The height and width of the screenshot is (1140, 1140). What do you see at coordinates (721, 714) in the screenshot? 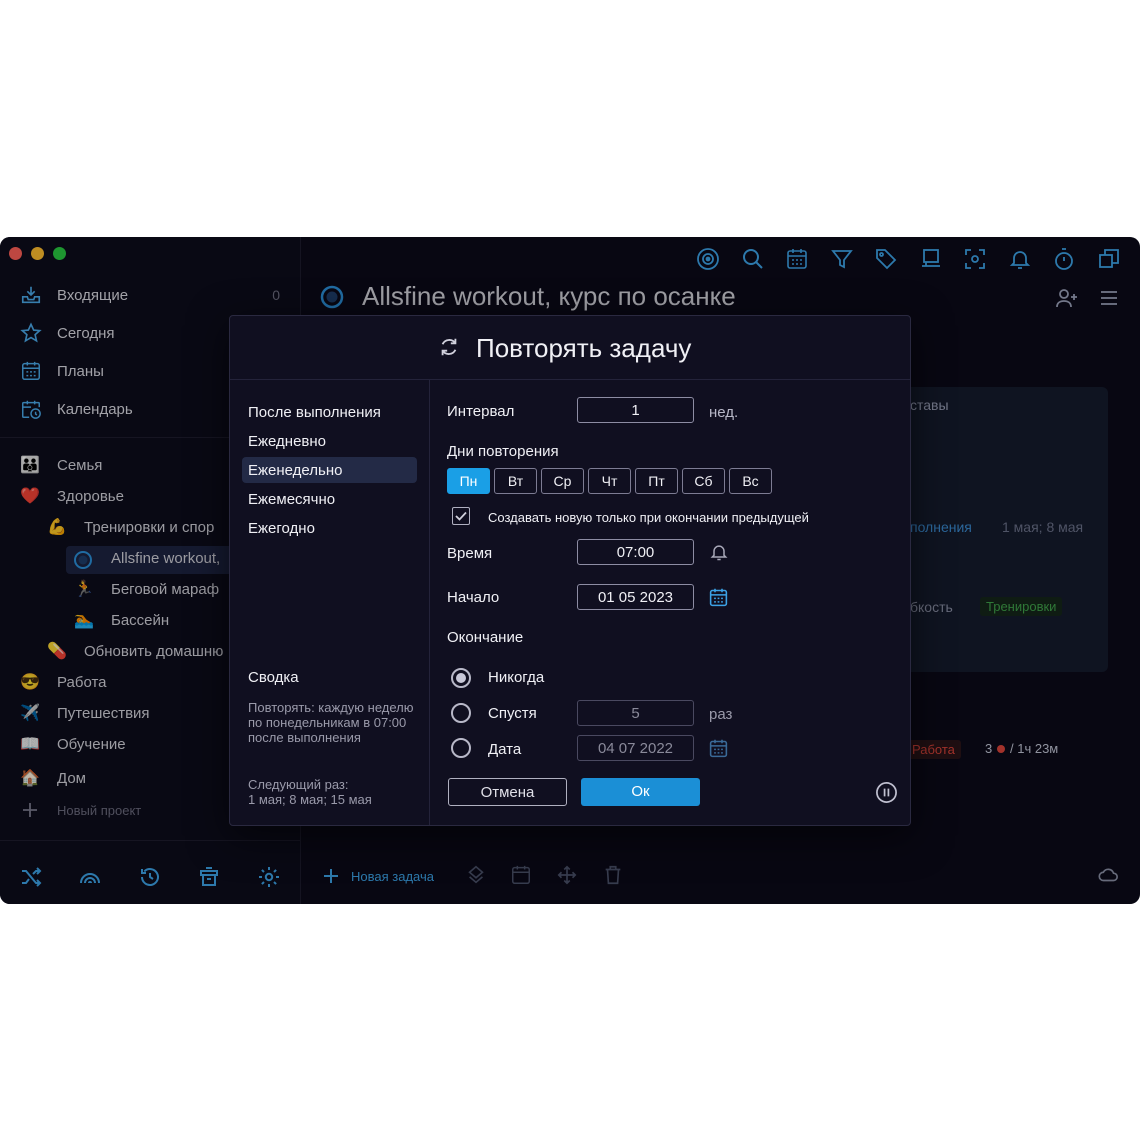
I see `end-after-unit: раз` at bounding box center [721, 714].